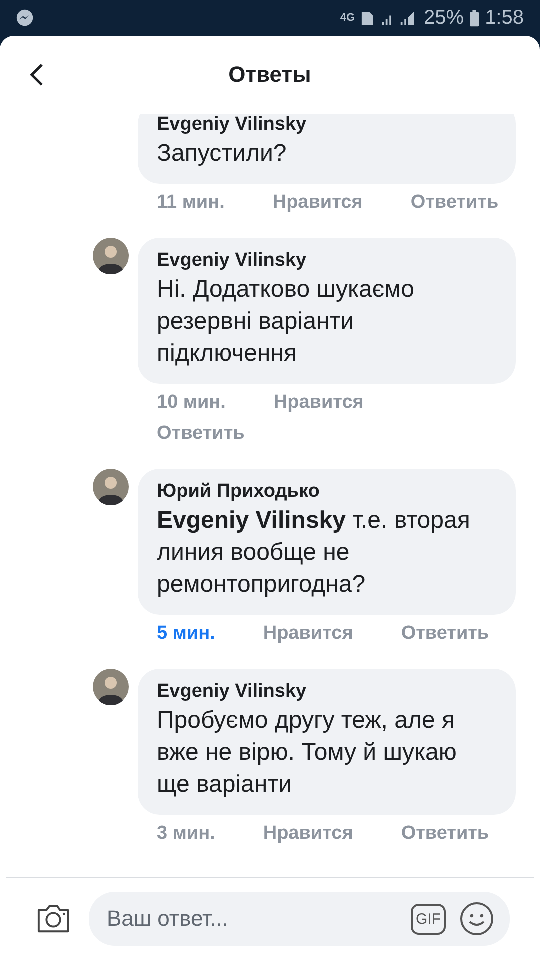 This screenshot has height=960, width=540. I want to click on comment-time: 3 мин., so click(186, 834).